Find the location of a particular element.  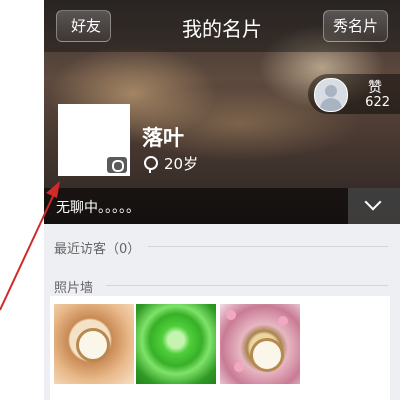

expand-button is located at coordinates (374, 206).